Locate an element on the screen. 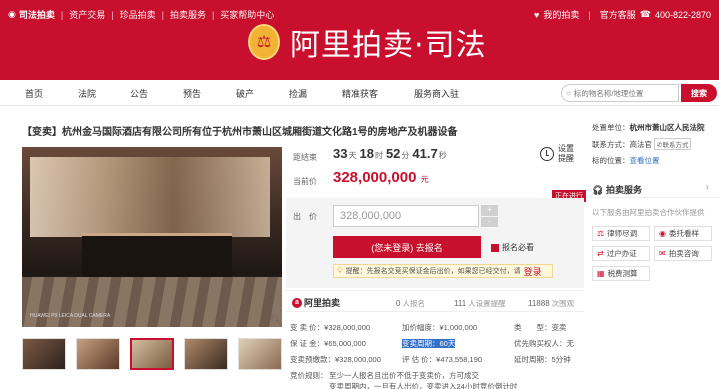  contact-info: 联系方式：高法官 ✆联系方式 is located at coordinates (642, 144).